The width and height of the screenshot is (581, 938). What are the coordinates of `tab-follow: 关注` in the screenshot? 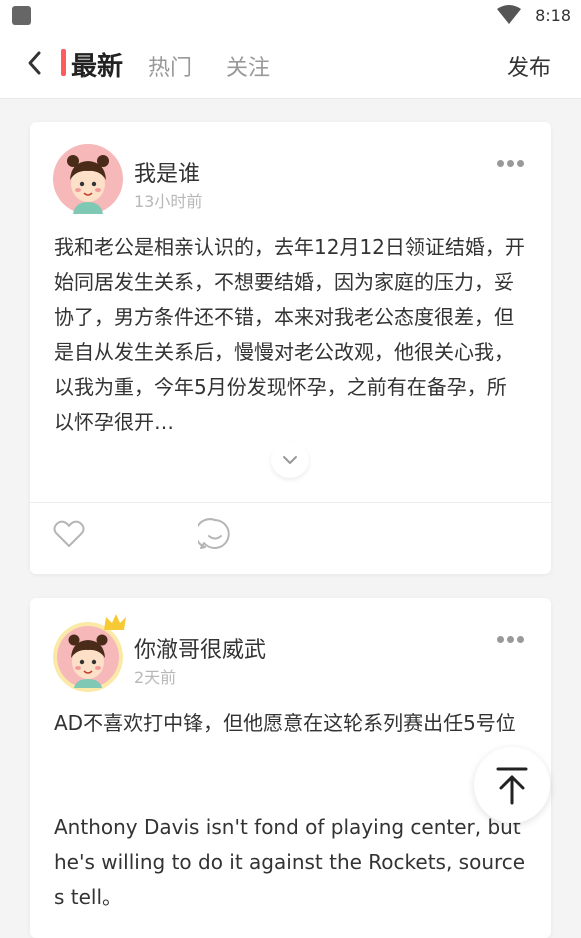 It's located at (248, 66).